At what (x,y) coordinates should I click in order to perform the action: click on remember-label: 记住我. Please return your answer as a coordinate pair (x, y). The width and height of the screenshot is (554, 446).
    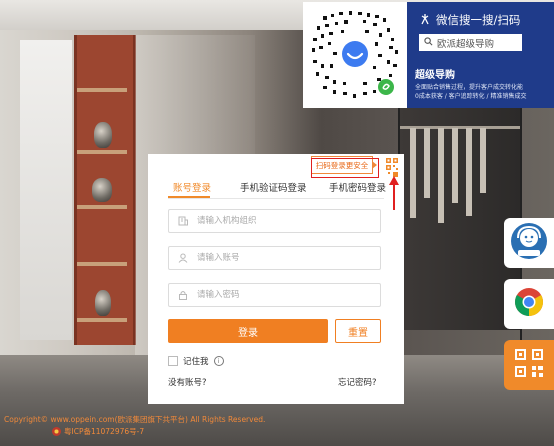
    Looking at the image, I should click on (196, 362).